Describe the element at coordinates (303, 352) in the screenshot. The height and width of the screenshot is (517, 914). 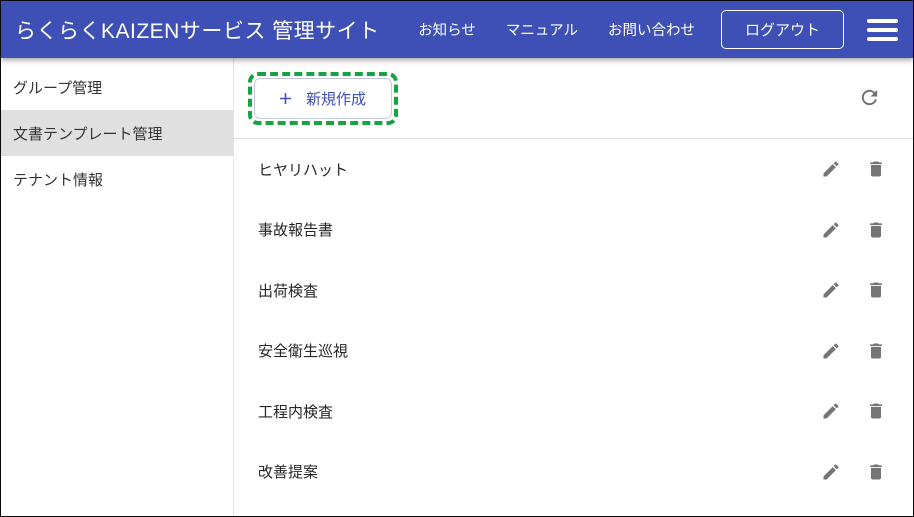
I see `template-name: 安全衛生巡視` at that location.